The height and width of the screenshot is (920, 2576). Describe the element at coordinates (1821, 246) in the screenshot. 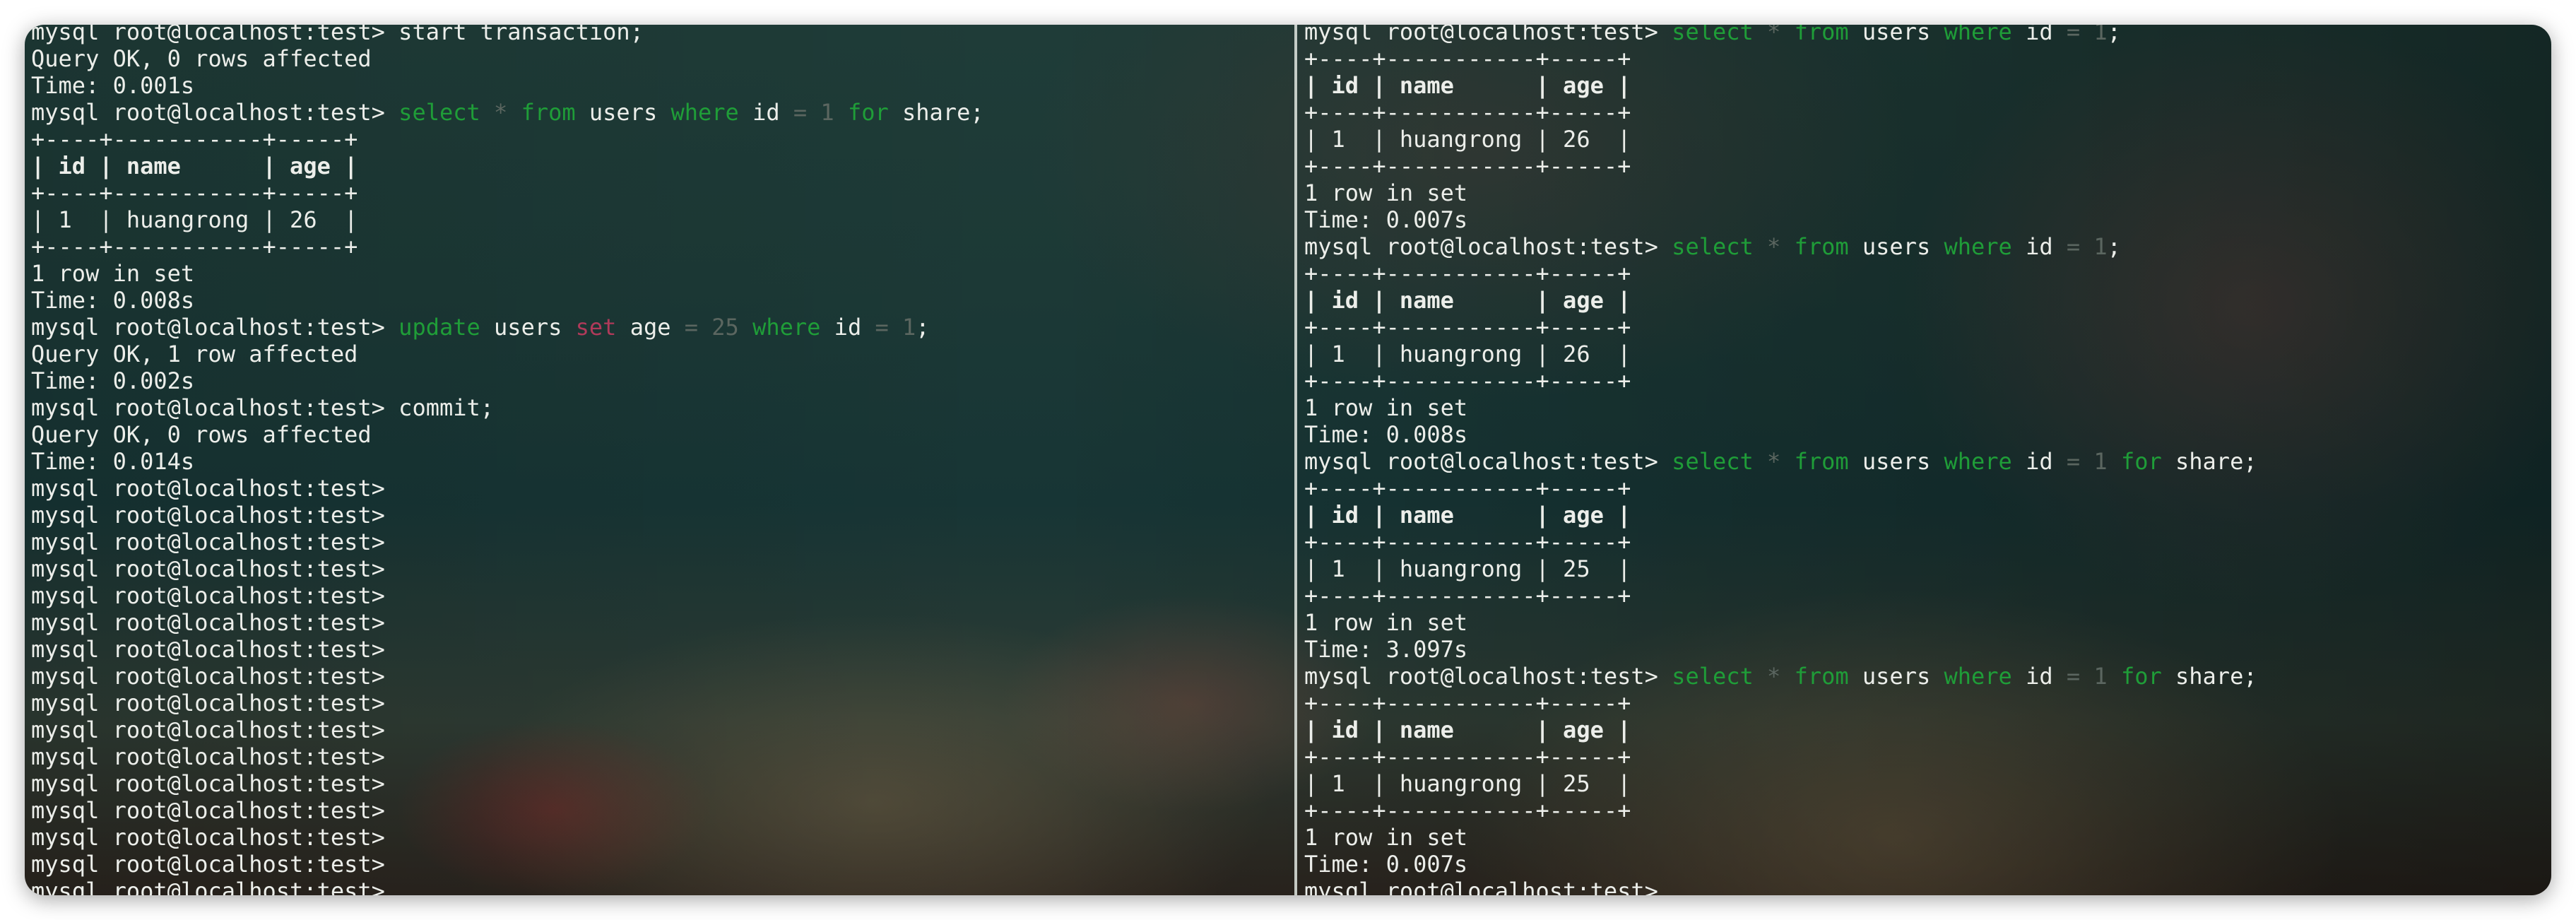

I see `sql-keyword: from` at that location.